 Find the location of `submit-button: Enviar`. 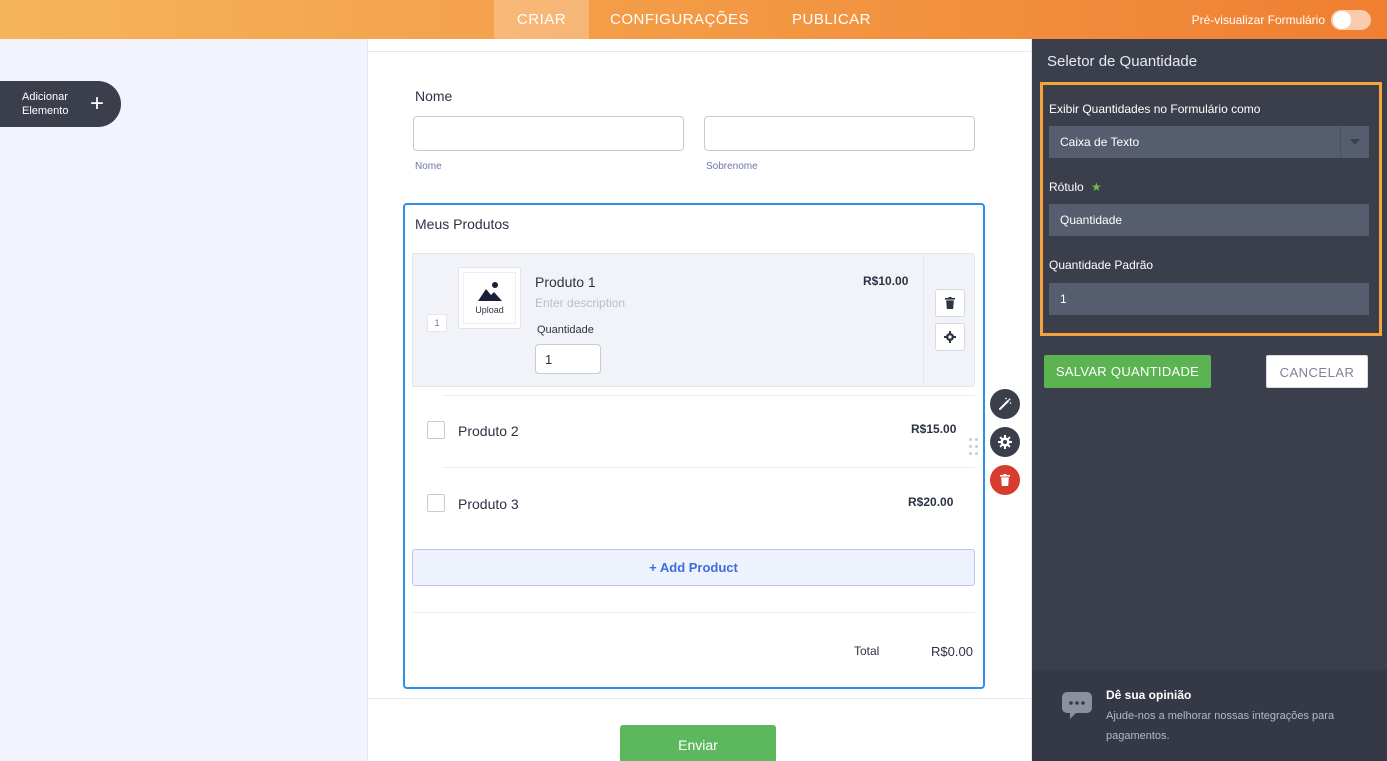

submit-button: Enviar is located at coordinates (698, 743).